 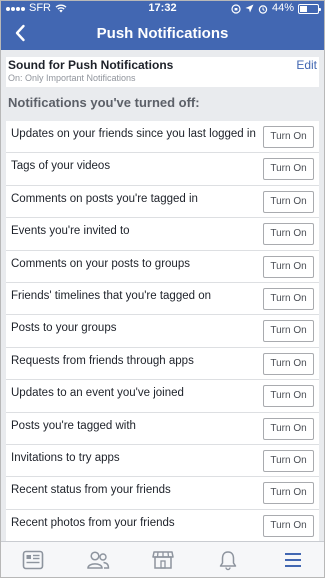 What do you see at coordinates (309, 8) in the screenshot?
I see `battery-icon` at bounding box center [309, 8].